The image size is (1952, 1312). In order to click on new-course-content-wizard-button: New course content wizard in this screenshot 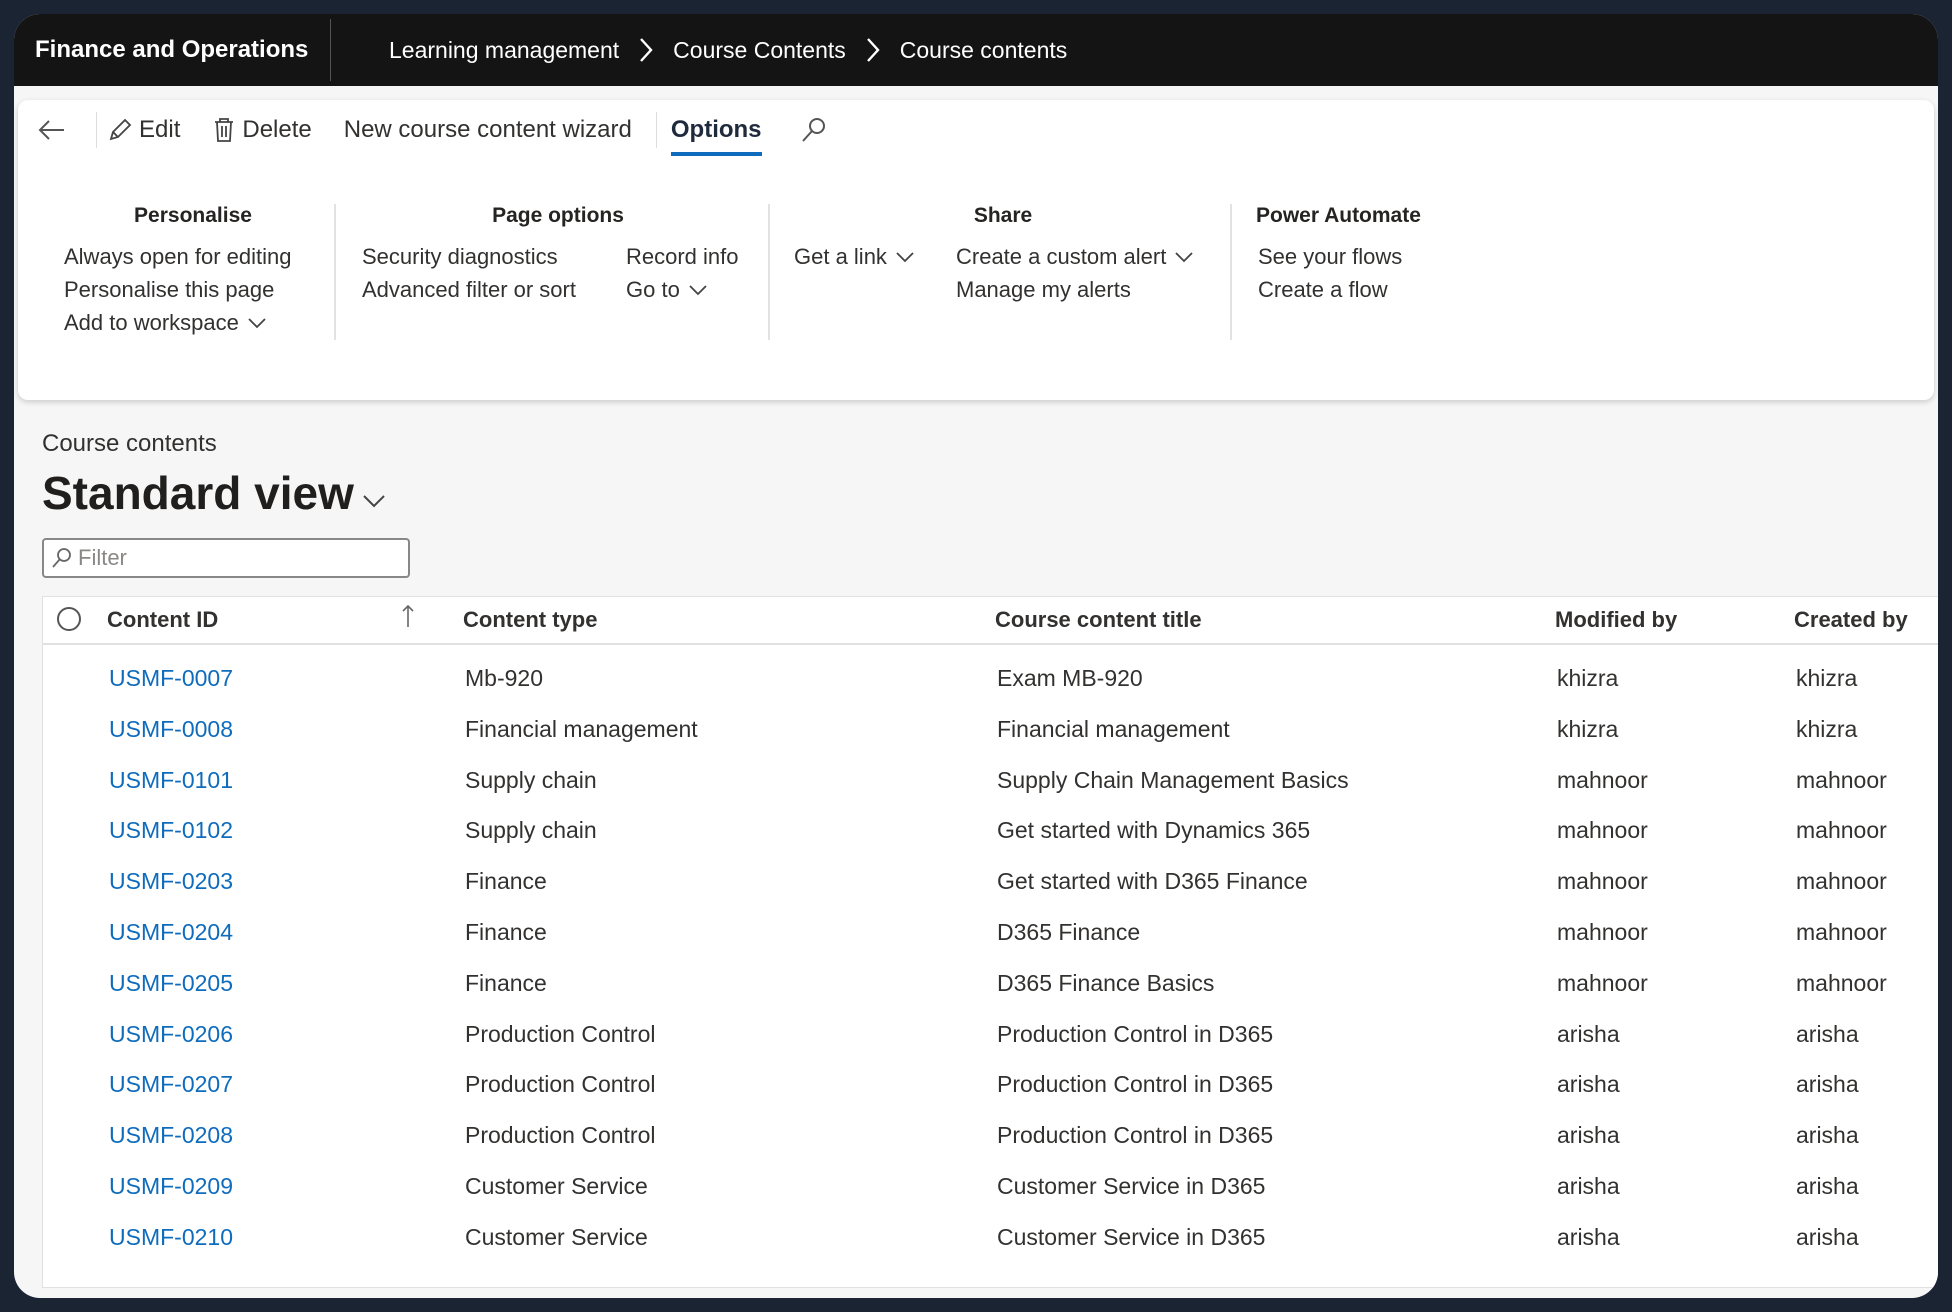, I will do `click(488, 130)`.